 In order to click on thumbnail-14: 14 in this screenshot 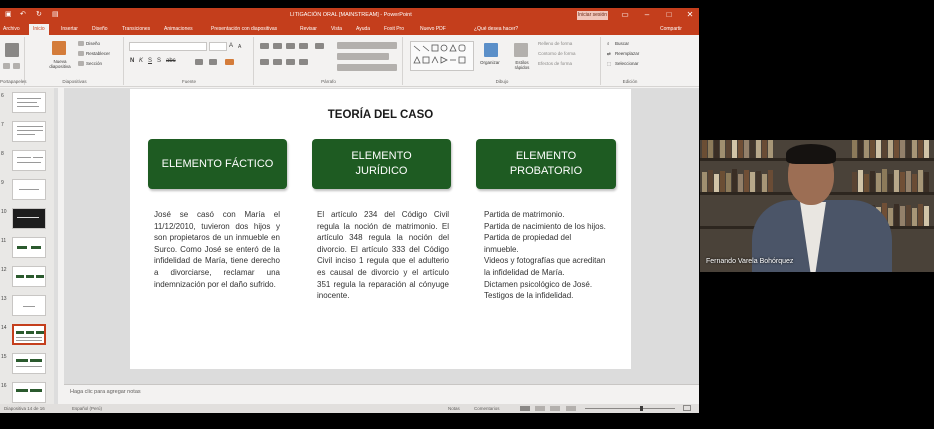, I will do `click(29, 337)`.